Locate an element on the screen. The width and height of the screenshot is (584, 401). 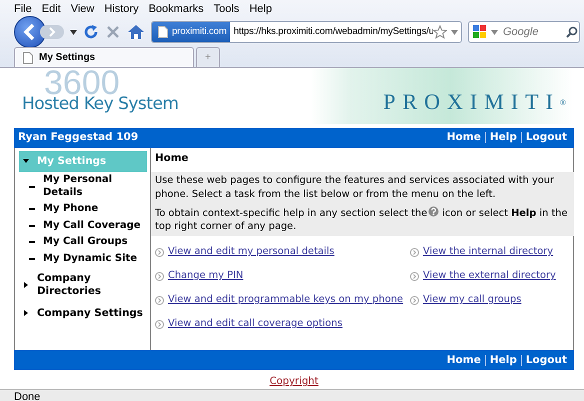
menu-item: View is located at coordinates (82, 9).